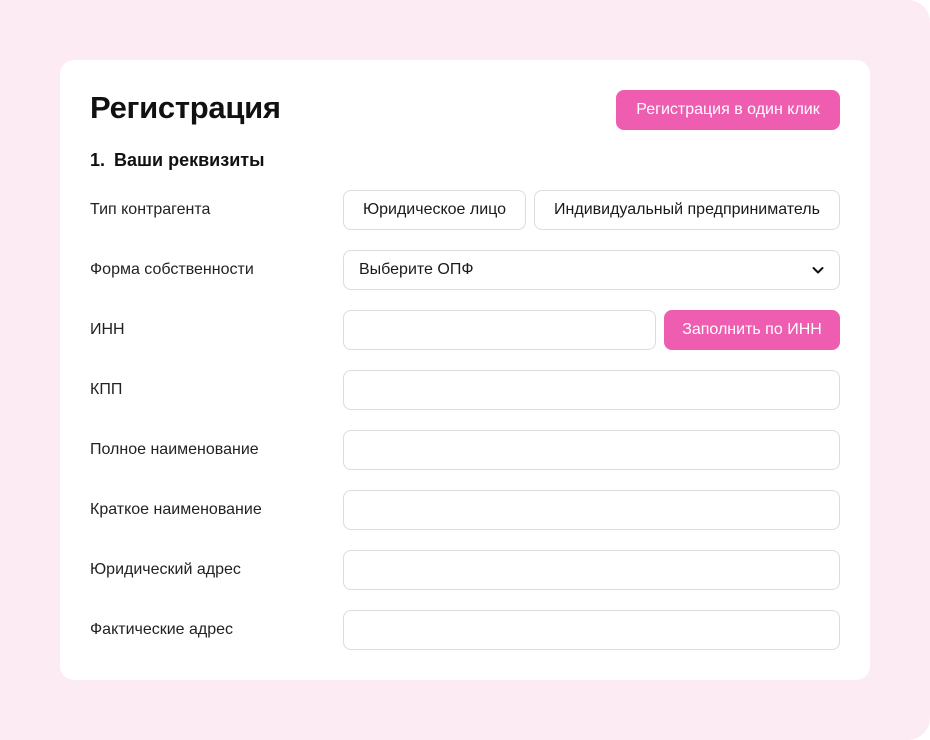 The image size is (930, 740). What do you see at coordinates (162, 629) in the screenshot?
I see `actual-address-label: Фактические адрес` at bounding box center [162, 629].